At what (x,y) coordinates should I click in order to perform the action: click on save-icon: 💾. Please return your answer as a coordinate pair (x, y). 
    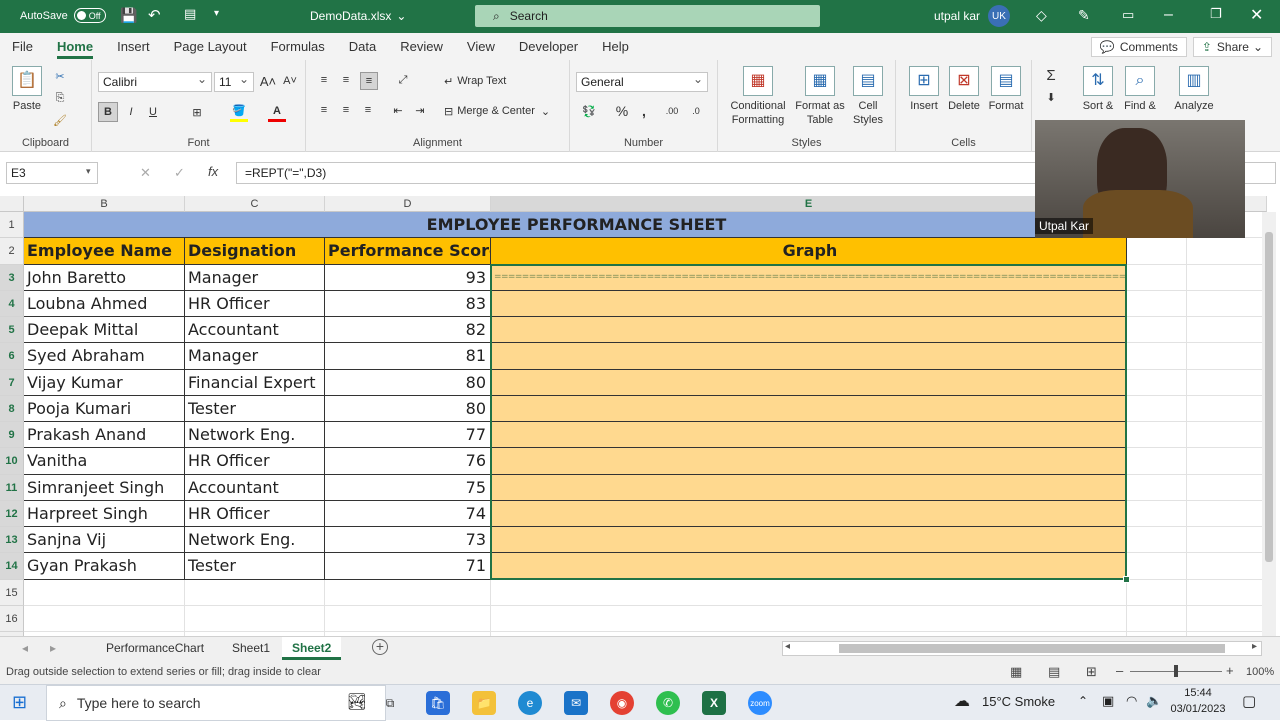
    Looking at the image, I should click on (128, 15).